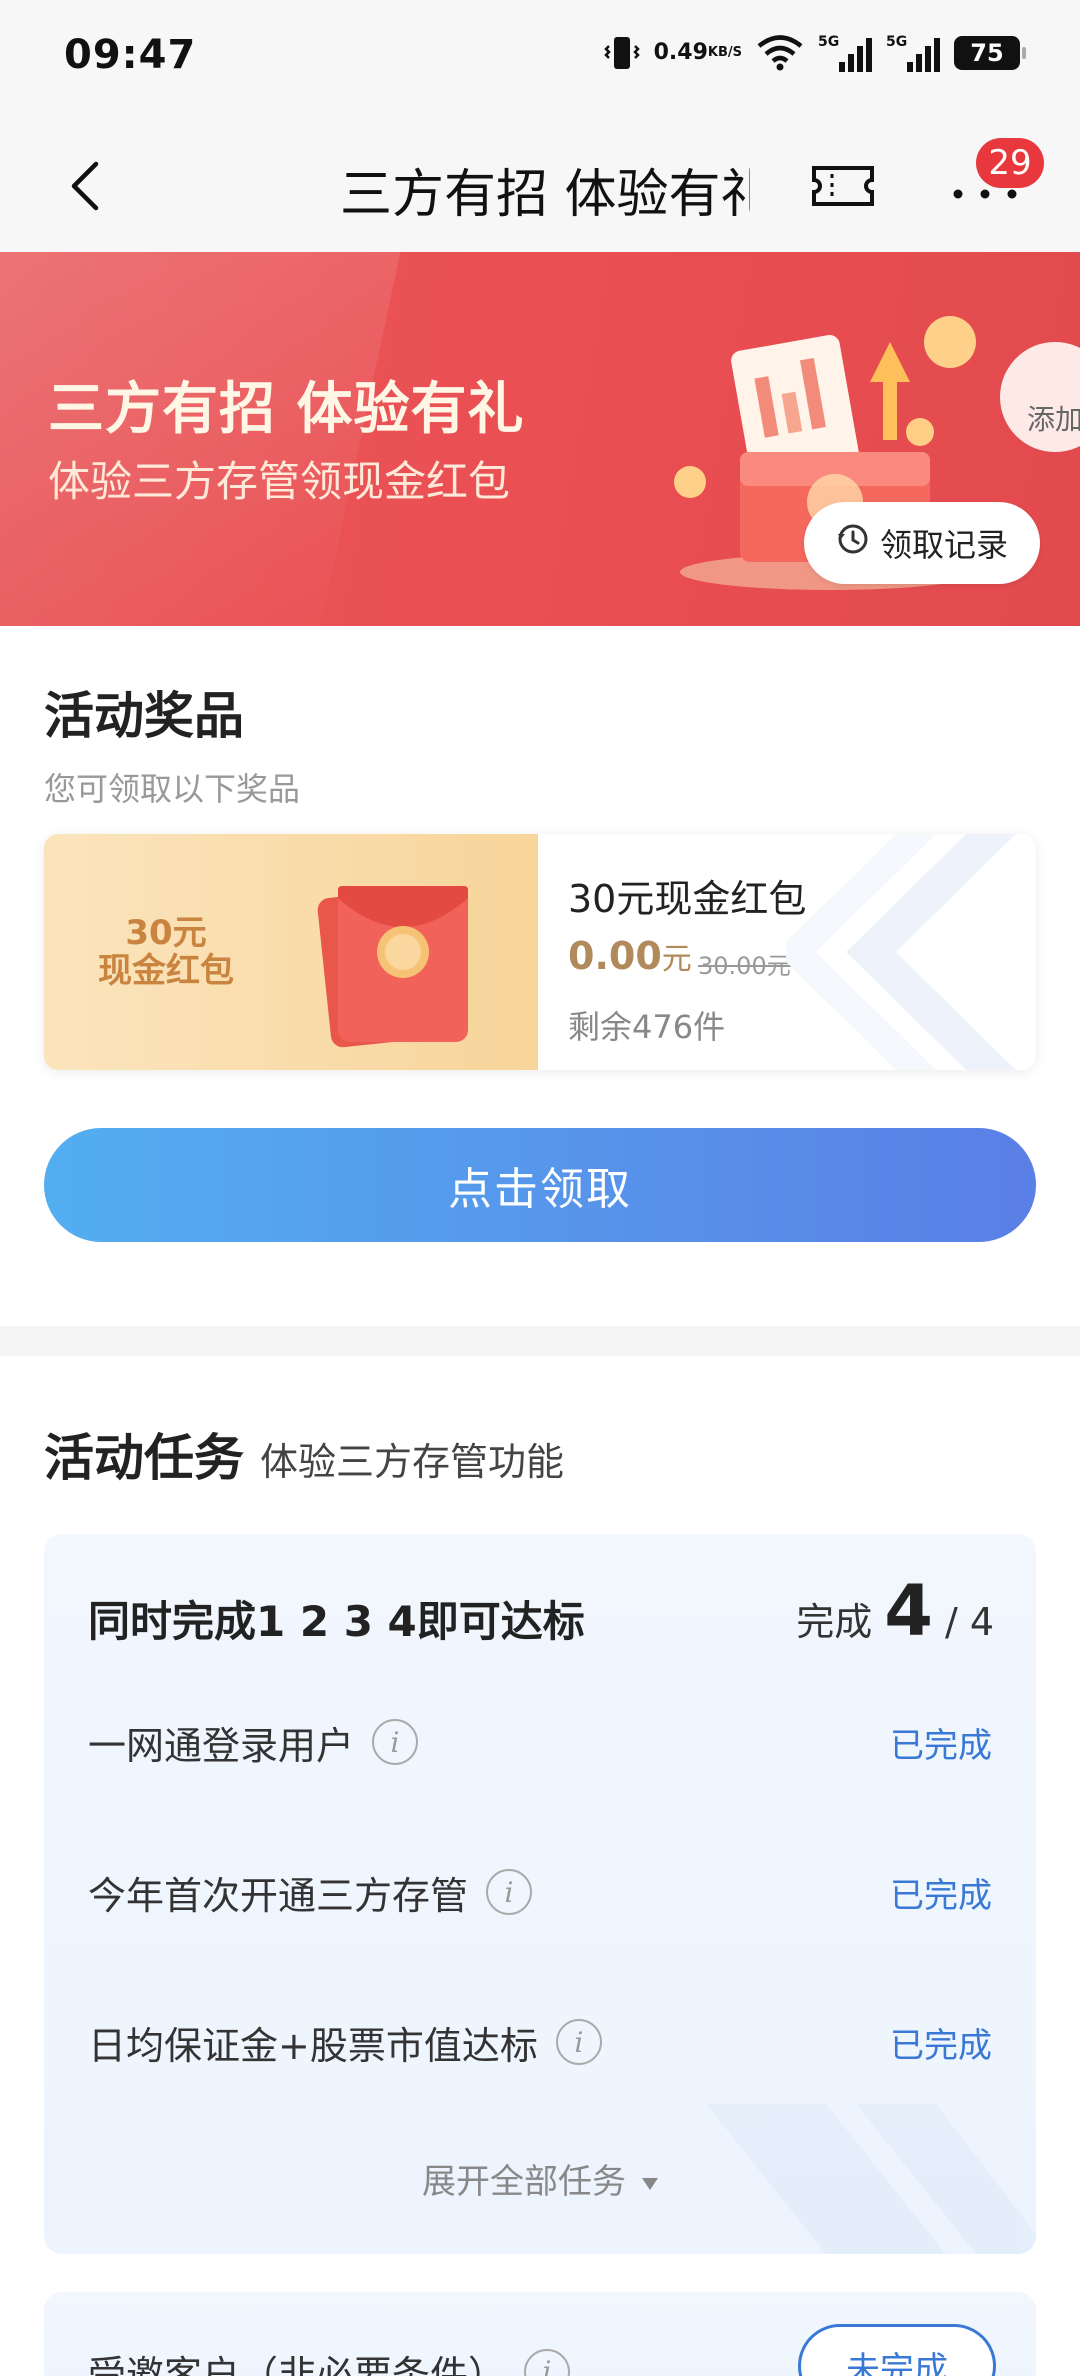 This screenshot has height=2376, width=1080. I want to click on task-section-title: 活动任务, so click(144, 1458).